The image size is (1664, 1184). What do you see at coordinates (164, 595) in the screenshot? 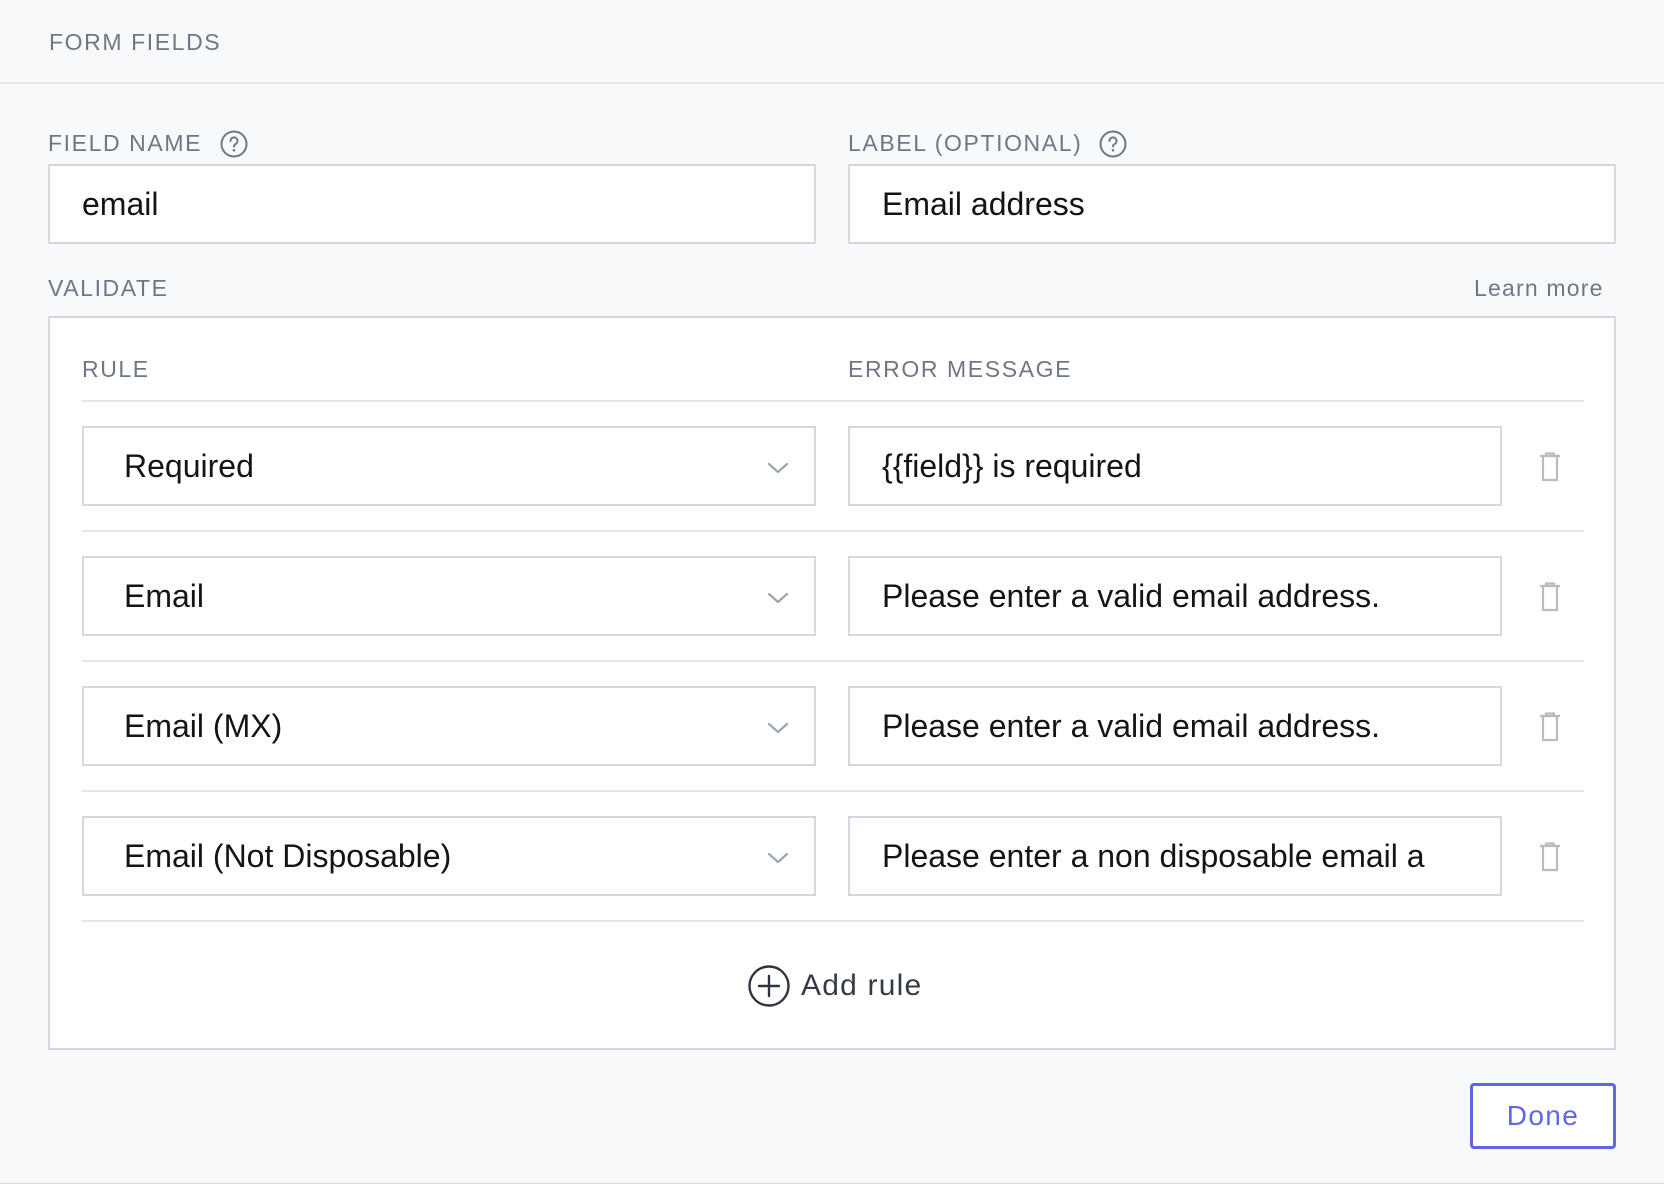
I see `rule-select-value: Email` at bounding box center [164, 595].